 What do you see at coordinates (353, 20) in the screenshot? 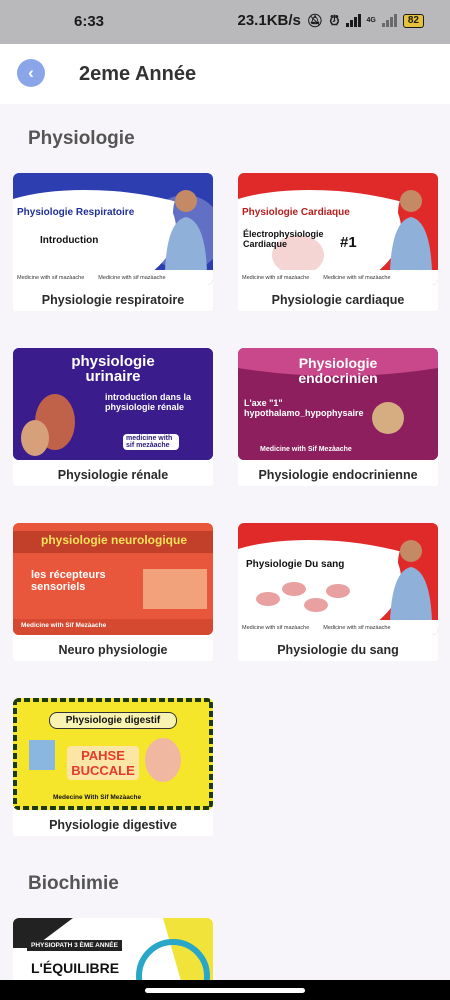
I see `signal-icon` at bounding box center [353, 20].